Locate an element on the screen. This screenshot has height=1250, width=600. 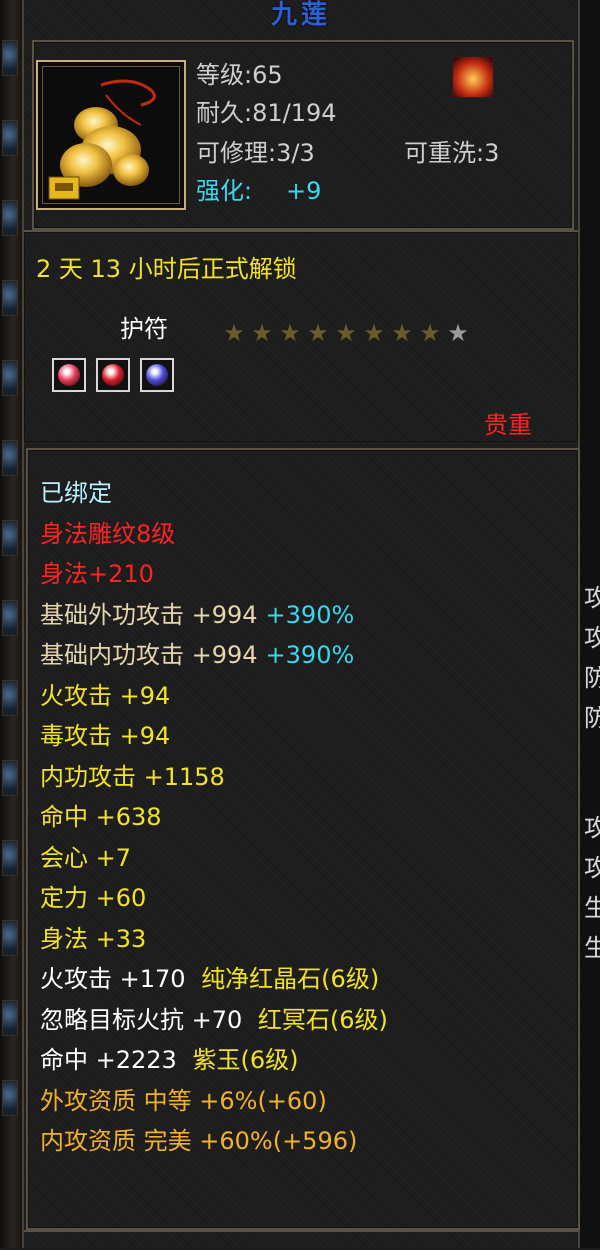
attribute-line: 定力 +60 is located at coordinates (93, 898).